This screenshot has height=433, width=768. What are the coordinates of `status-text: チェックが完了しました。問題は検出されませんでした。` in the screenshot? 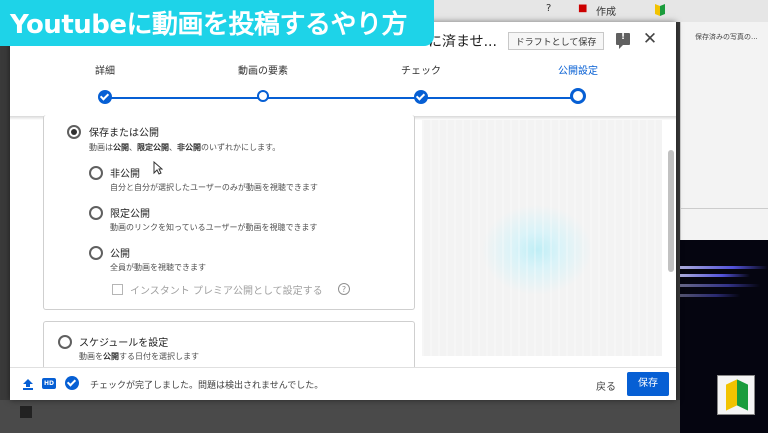 It's located at (207, 386).